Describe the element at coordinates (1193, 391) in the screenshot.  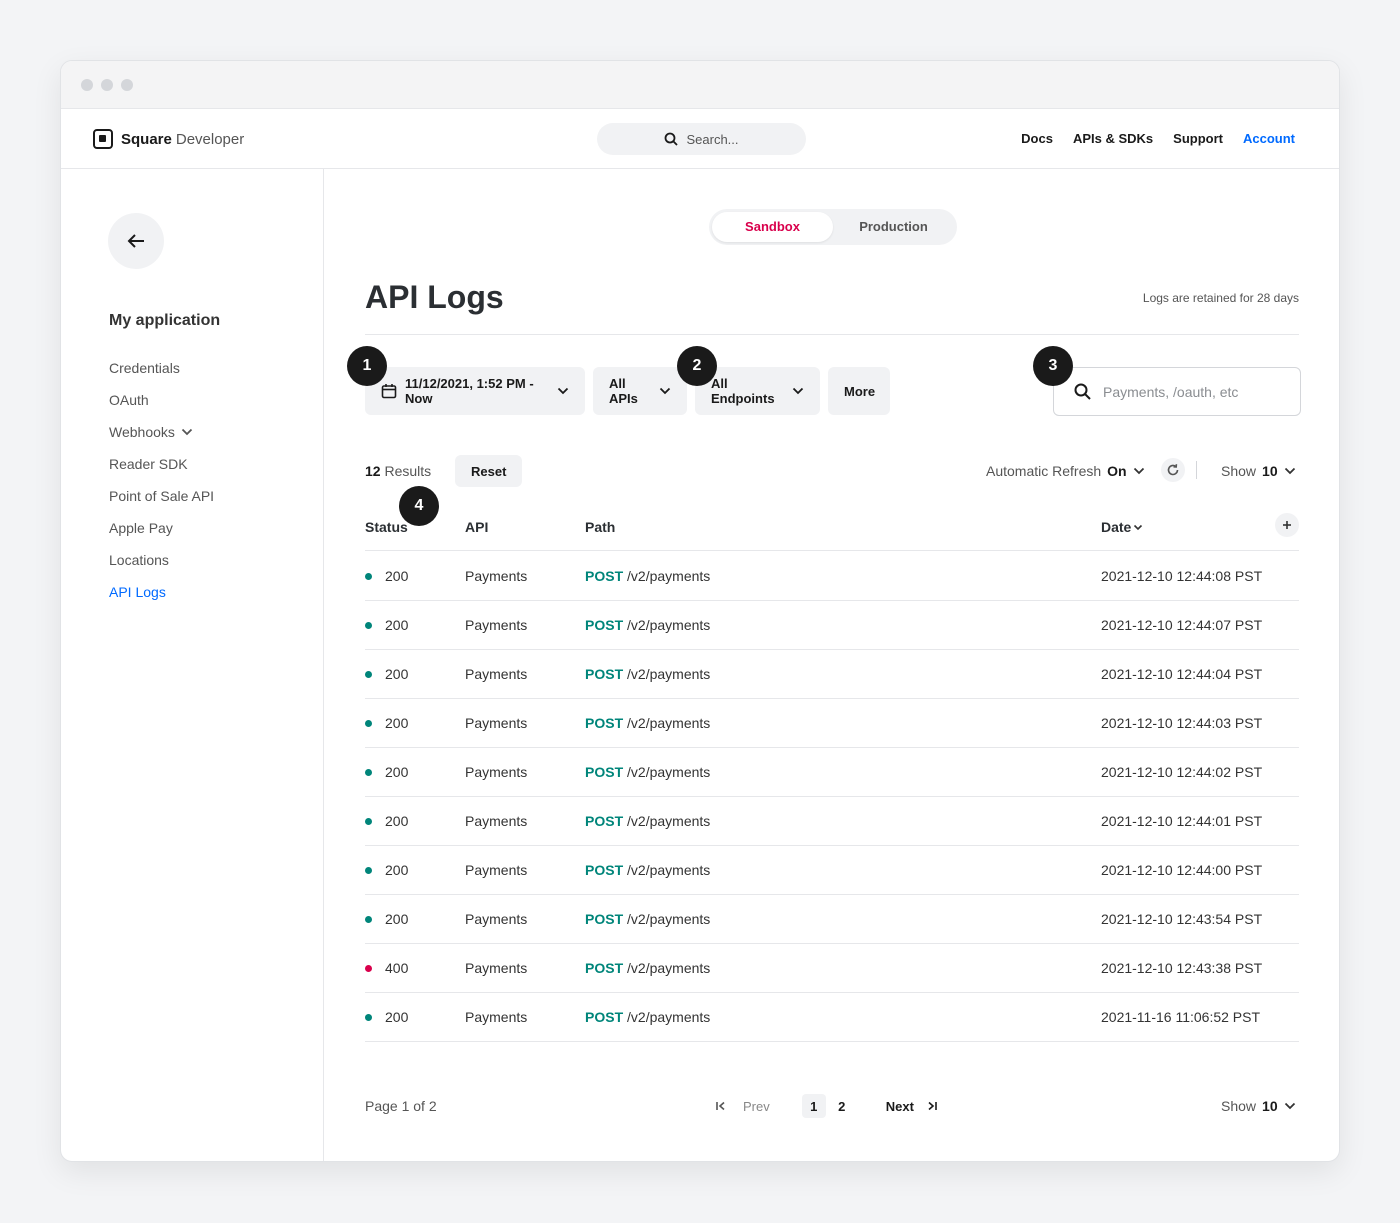
I see `log-search-input` at that location.